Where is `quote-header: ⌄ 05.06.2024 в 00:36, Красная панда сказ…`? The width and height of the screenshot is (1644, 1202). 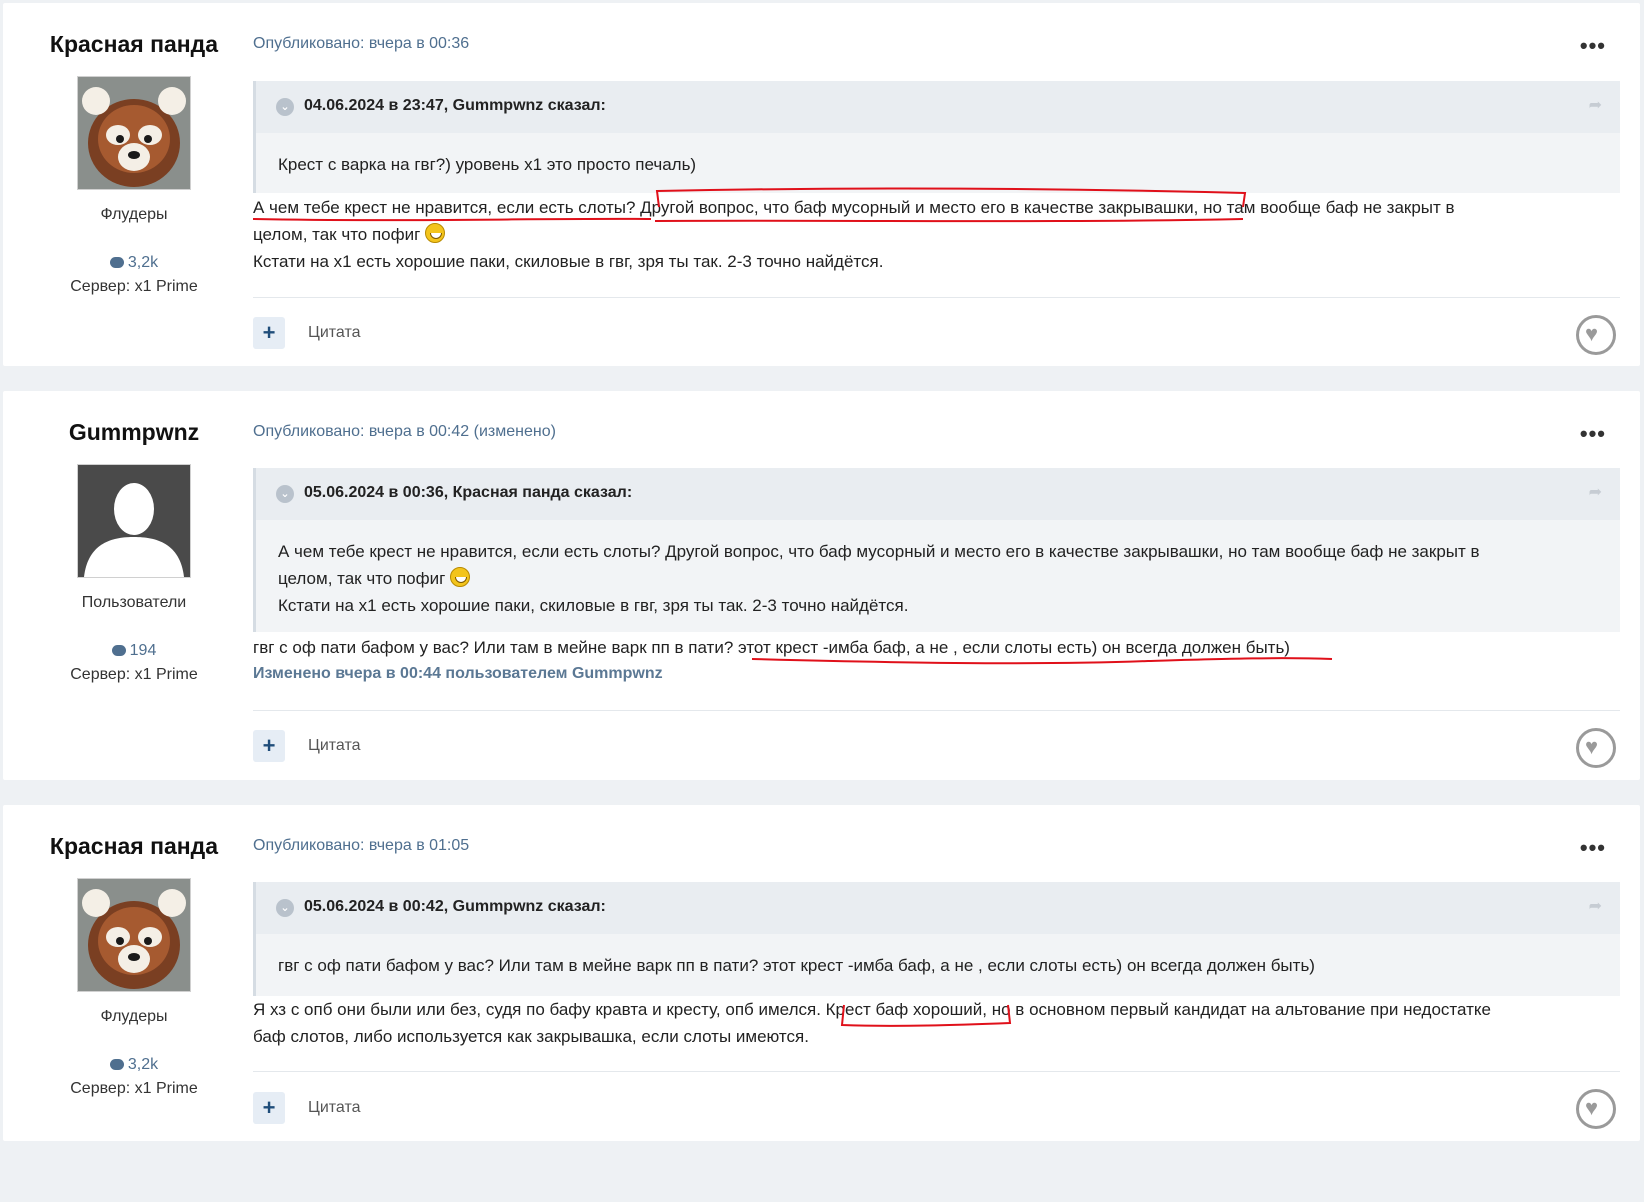
quote-header: ⌄ 05.06.2024 в 00:36, Красная панда сказ… is located at coordinates (938, 494).